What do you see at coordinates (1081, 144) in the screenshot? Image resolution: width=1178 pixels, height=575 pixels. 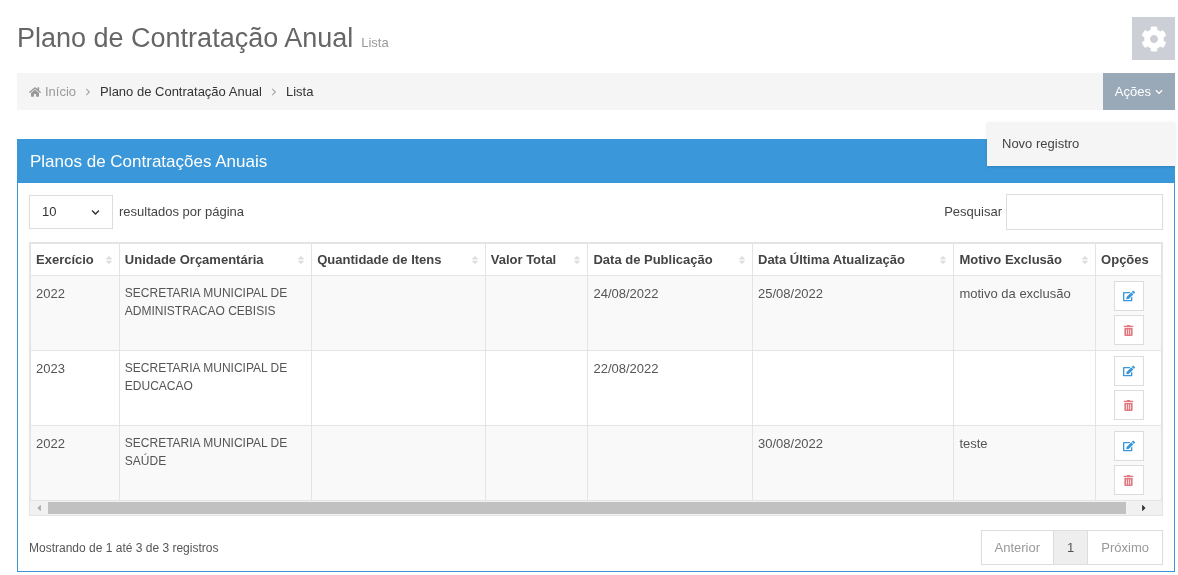 I see `menu-item: Novo registro` at bounding box center [1081, 144].